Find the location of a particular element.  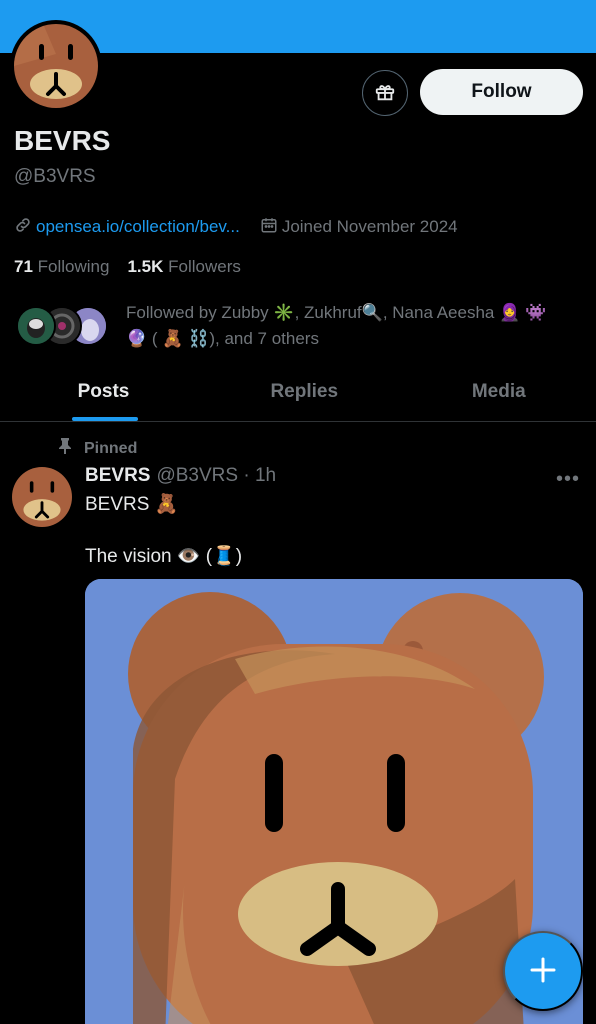

profile-tabs: Posts Replies Media is located at coordinates (298, 392).